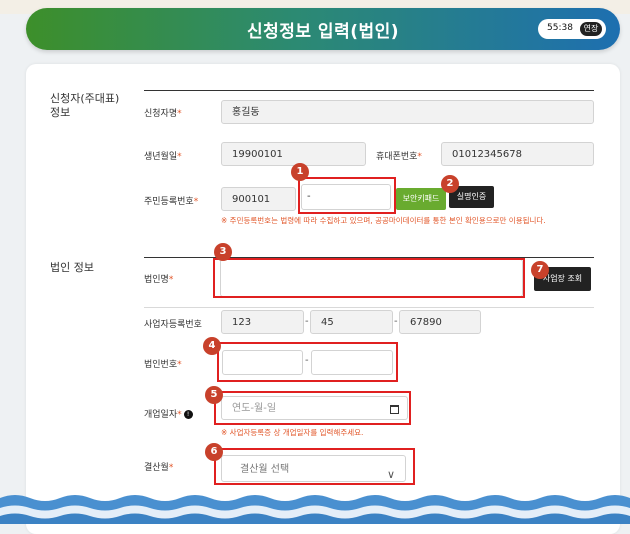 Image resolution: width=630 pixels, height=534 pixels. Describe the element at coordinates (591, 29) in the screenshot. I see `extend-button: 연장` at that location.